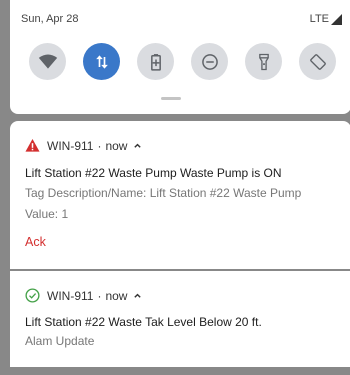  I want to click on do-not-disturb-tile, so click(209, 61).